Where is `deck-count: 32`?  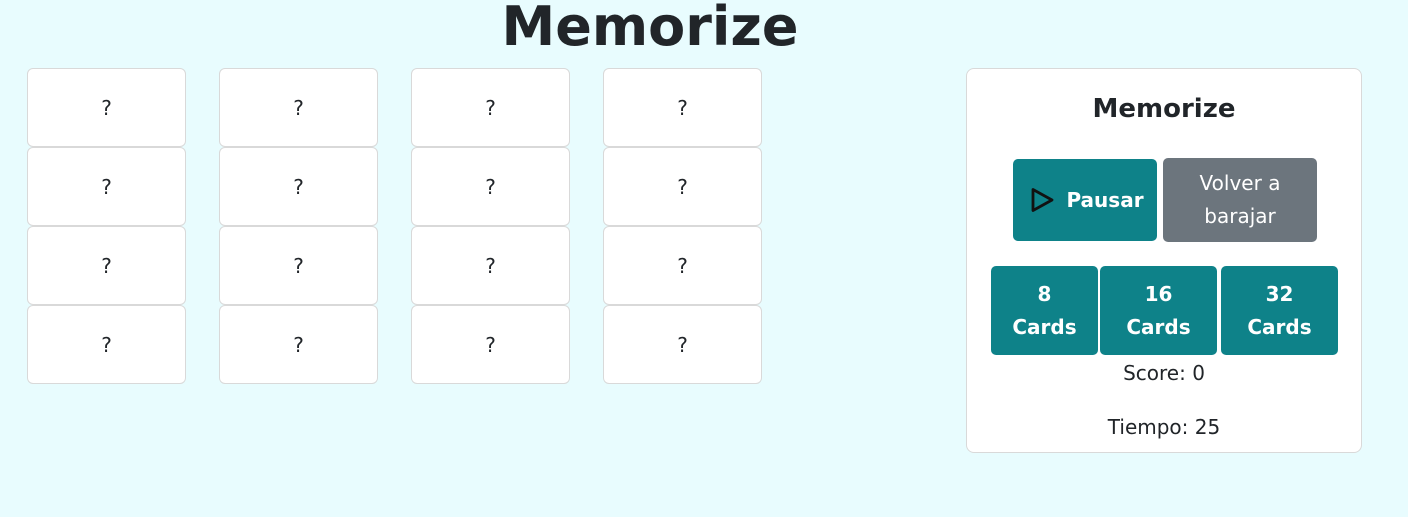
deck-count: 32 is located at coordinates (1279, 293).